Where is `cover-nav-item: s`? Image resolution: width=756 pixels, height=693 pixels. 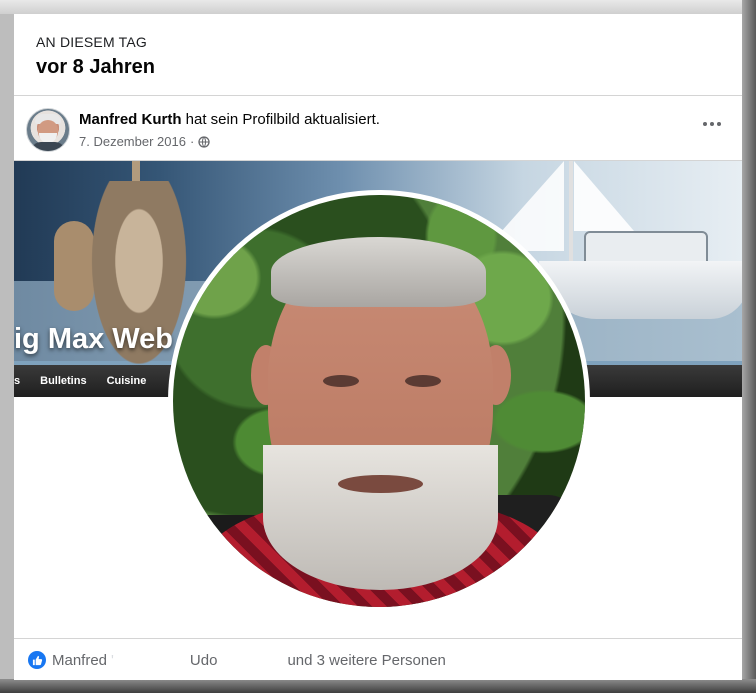 cover-nav-item: s is located at coordinates (17, 381).